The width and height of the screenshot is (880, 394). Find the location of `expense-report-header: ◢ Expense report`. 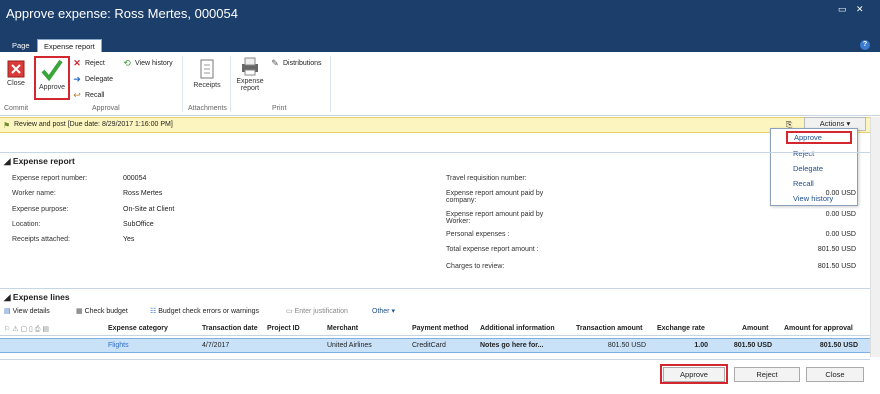

expense-report-header: ◢ Expense report is located at coordinates (39, 161).